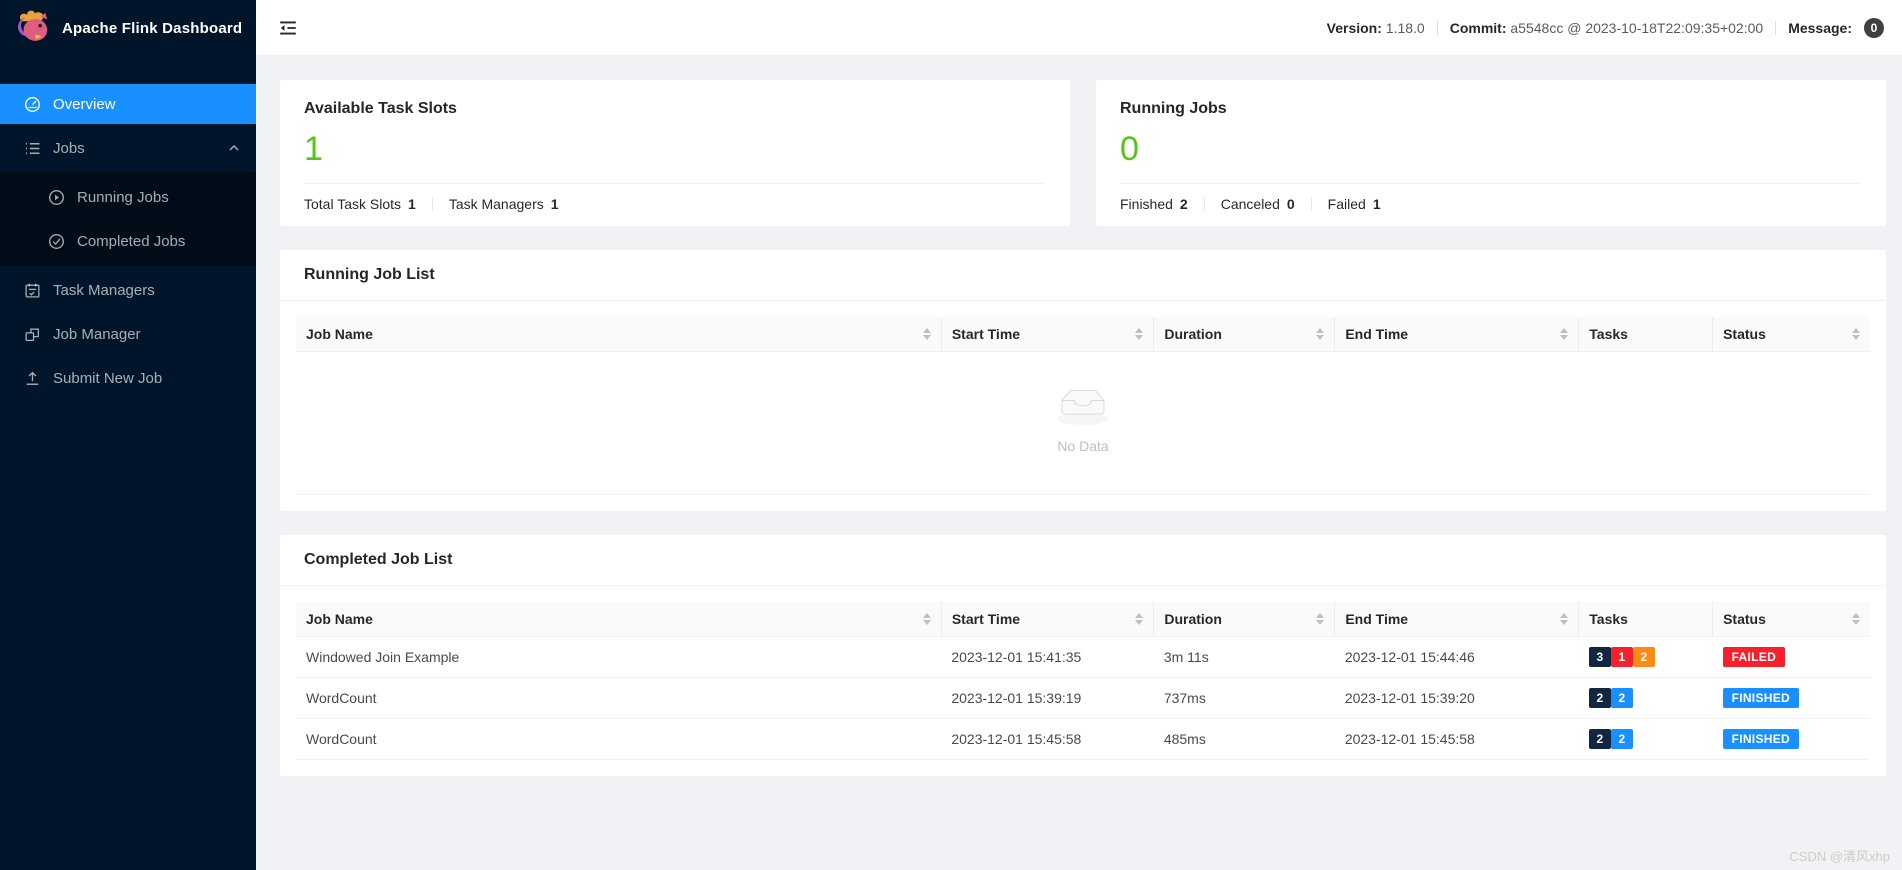  Describe the element at coordinates (1083, 424) in the screenshot. I see `empty-state: No Data` at that location.